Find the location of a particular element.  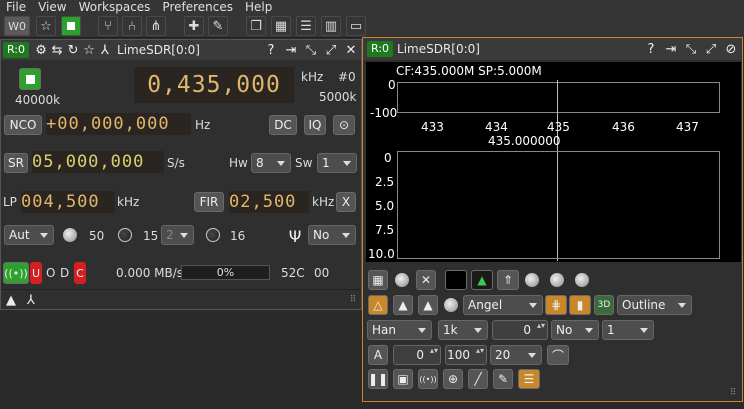

freeze-icon: ⇑ is located at coordinates (508, 280).